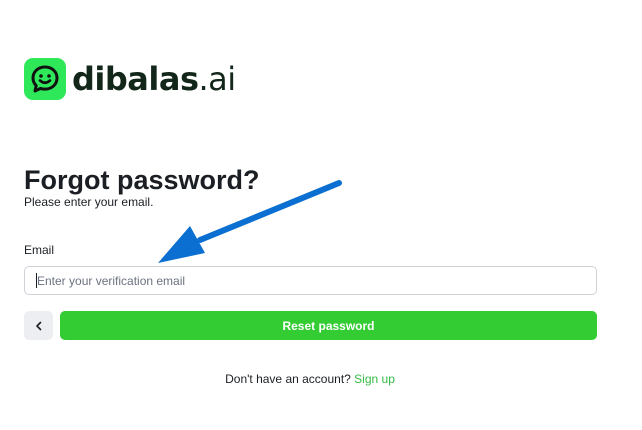  I want to click on back-button, so click(38, 325).